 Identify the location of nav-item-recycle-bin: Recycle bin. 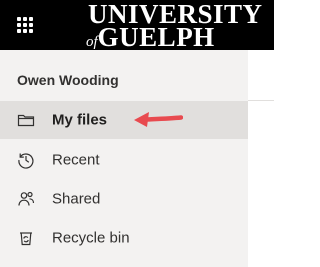
(124, 238).